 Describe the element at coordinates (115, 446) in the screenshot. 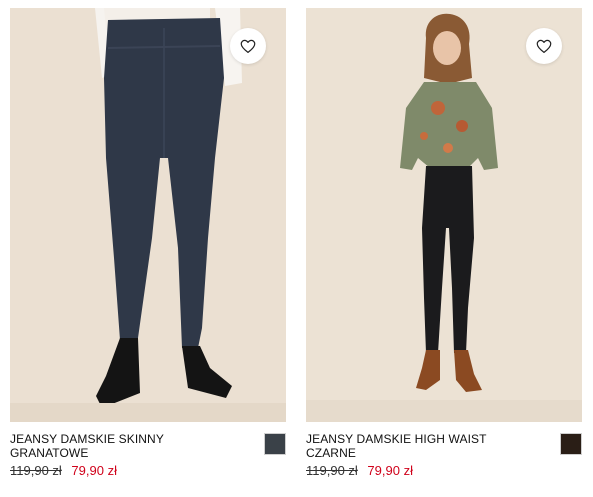

I see `product-name: JEANSY DAMSKIE SKINNY GRANATOWE` at that location.